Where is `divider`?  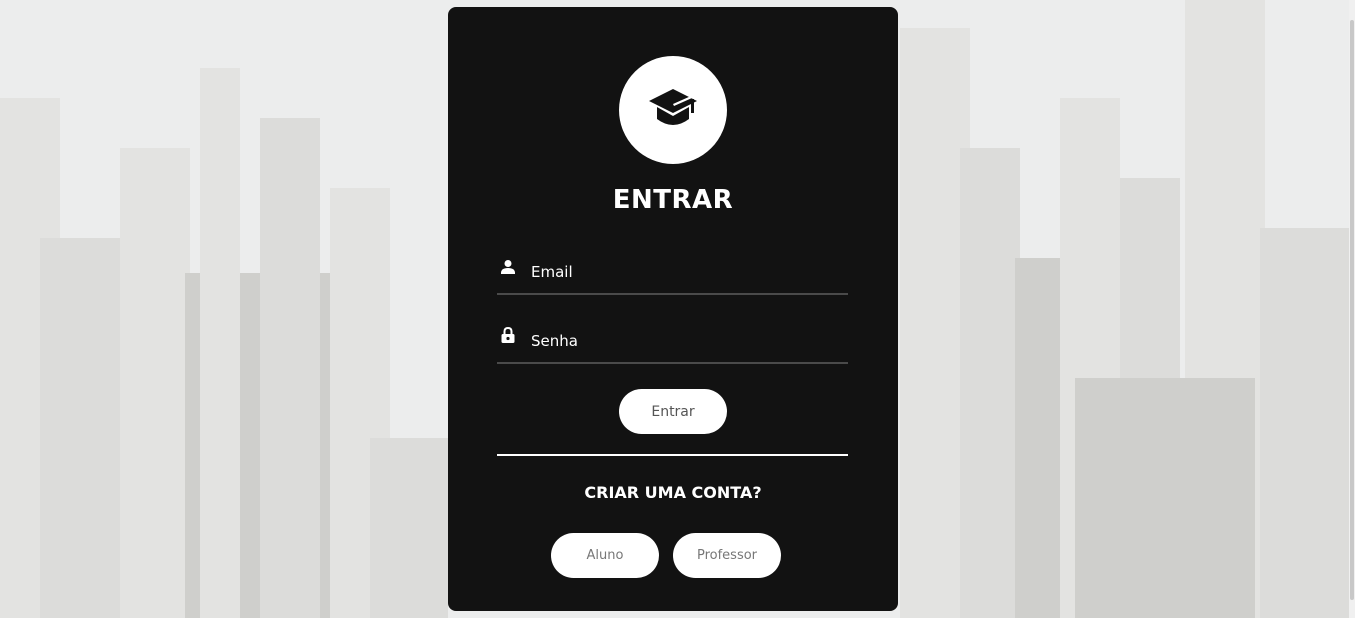 divider is located at coordinates (672, 455).